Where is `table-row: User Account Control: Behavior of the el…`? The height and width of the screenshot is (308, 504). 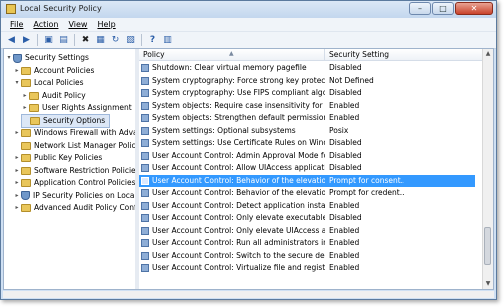
table-row: User Account Control: Behavior of the el… is located at coordinates (307, 193).